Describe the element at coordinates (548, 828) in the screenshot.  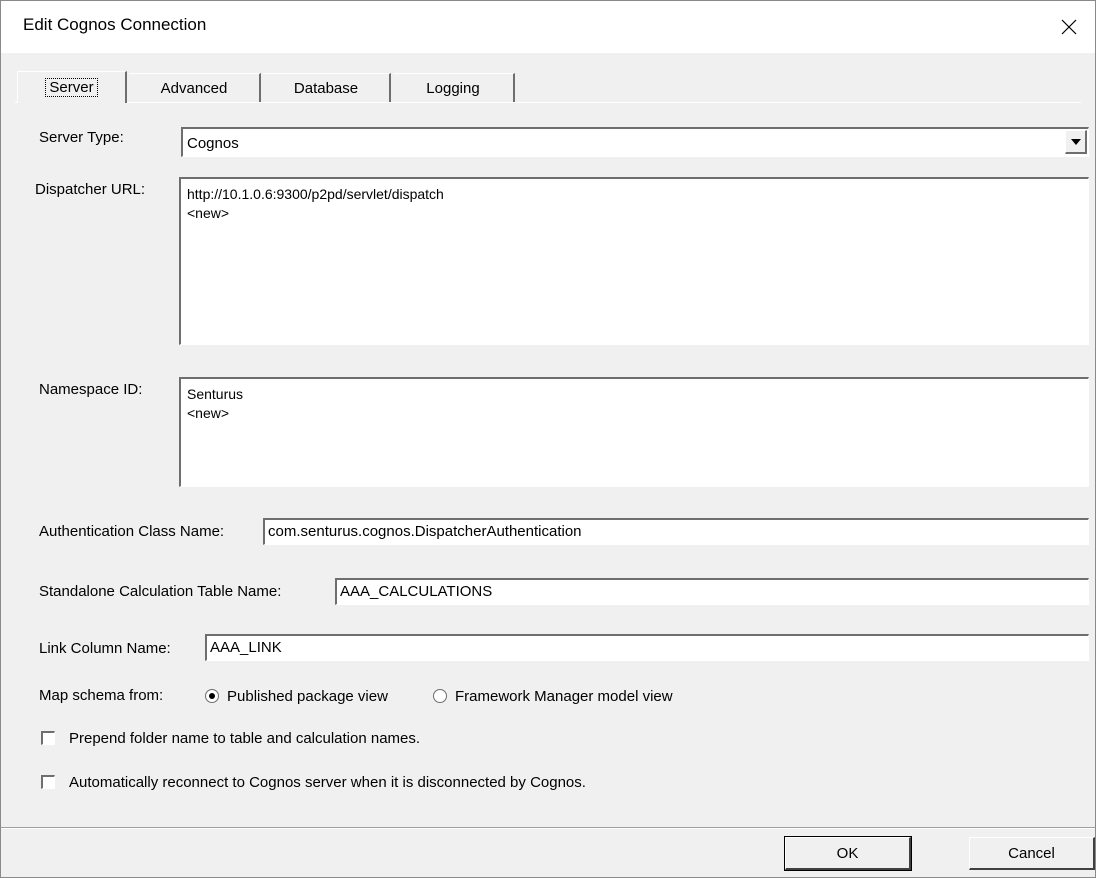
I see `footer-separator-highlight` at that location.